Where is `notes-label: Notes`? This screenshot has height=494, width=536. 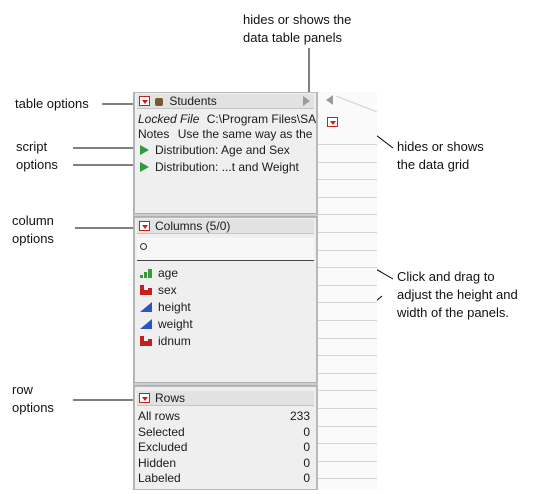
notes-label: Notes is located at coordinates (154, 134).